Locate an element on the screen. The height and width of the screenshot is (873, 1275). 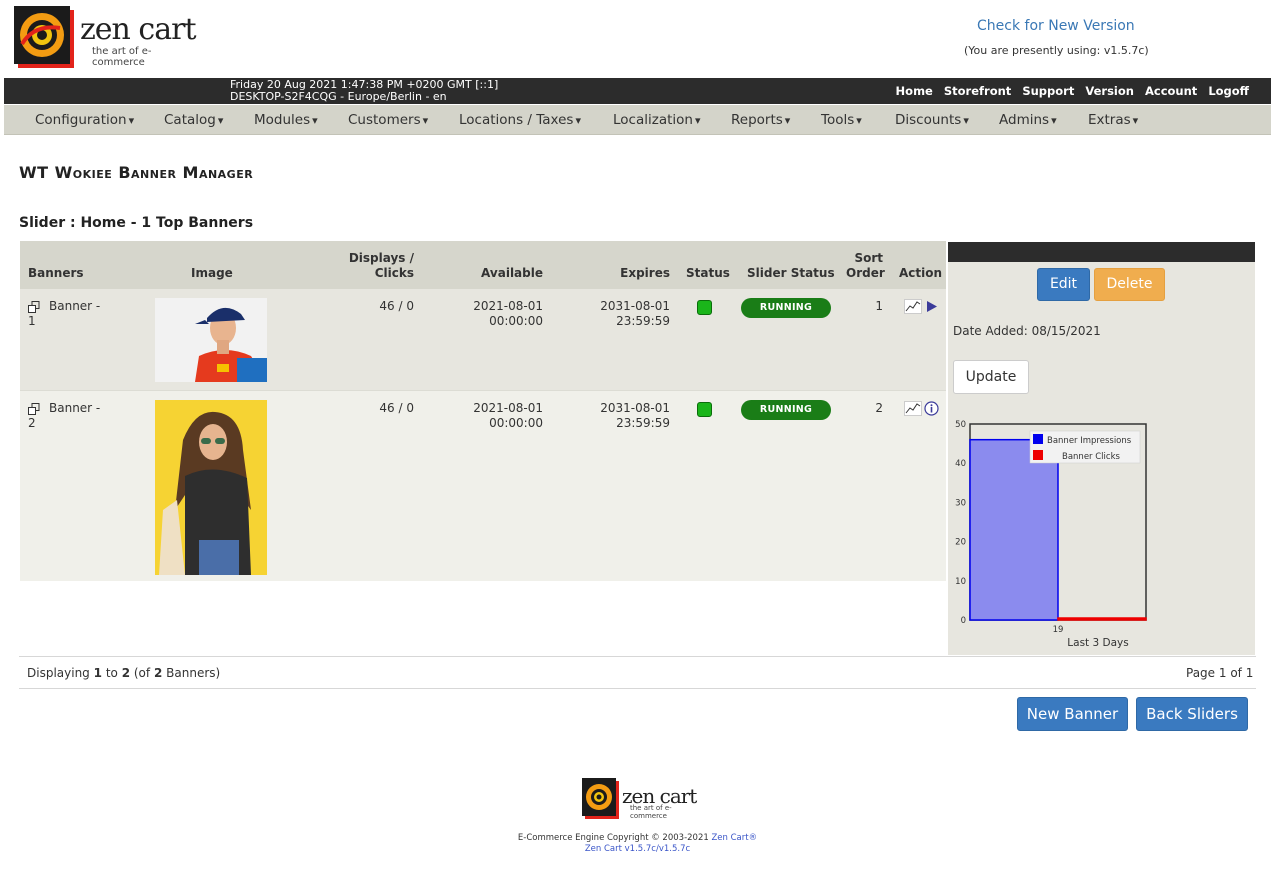
displaying-to-word: to is located at coordinates (111, 673).